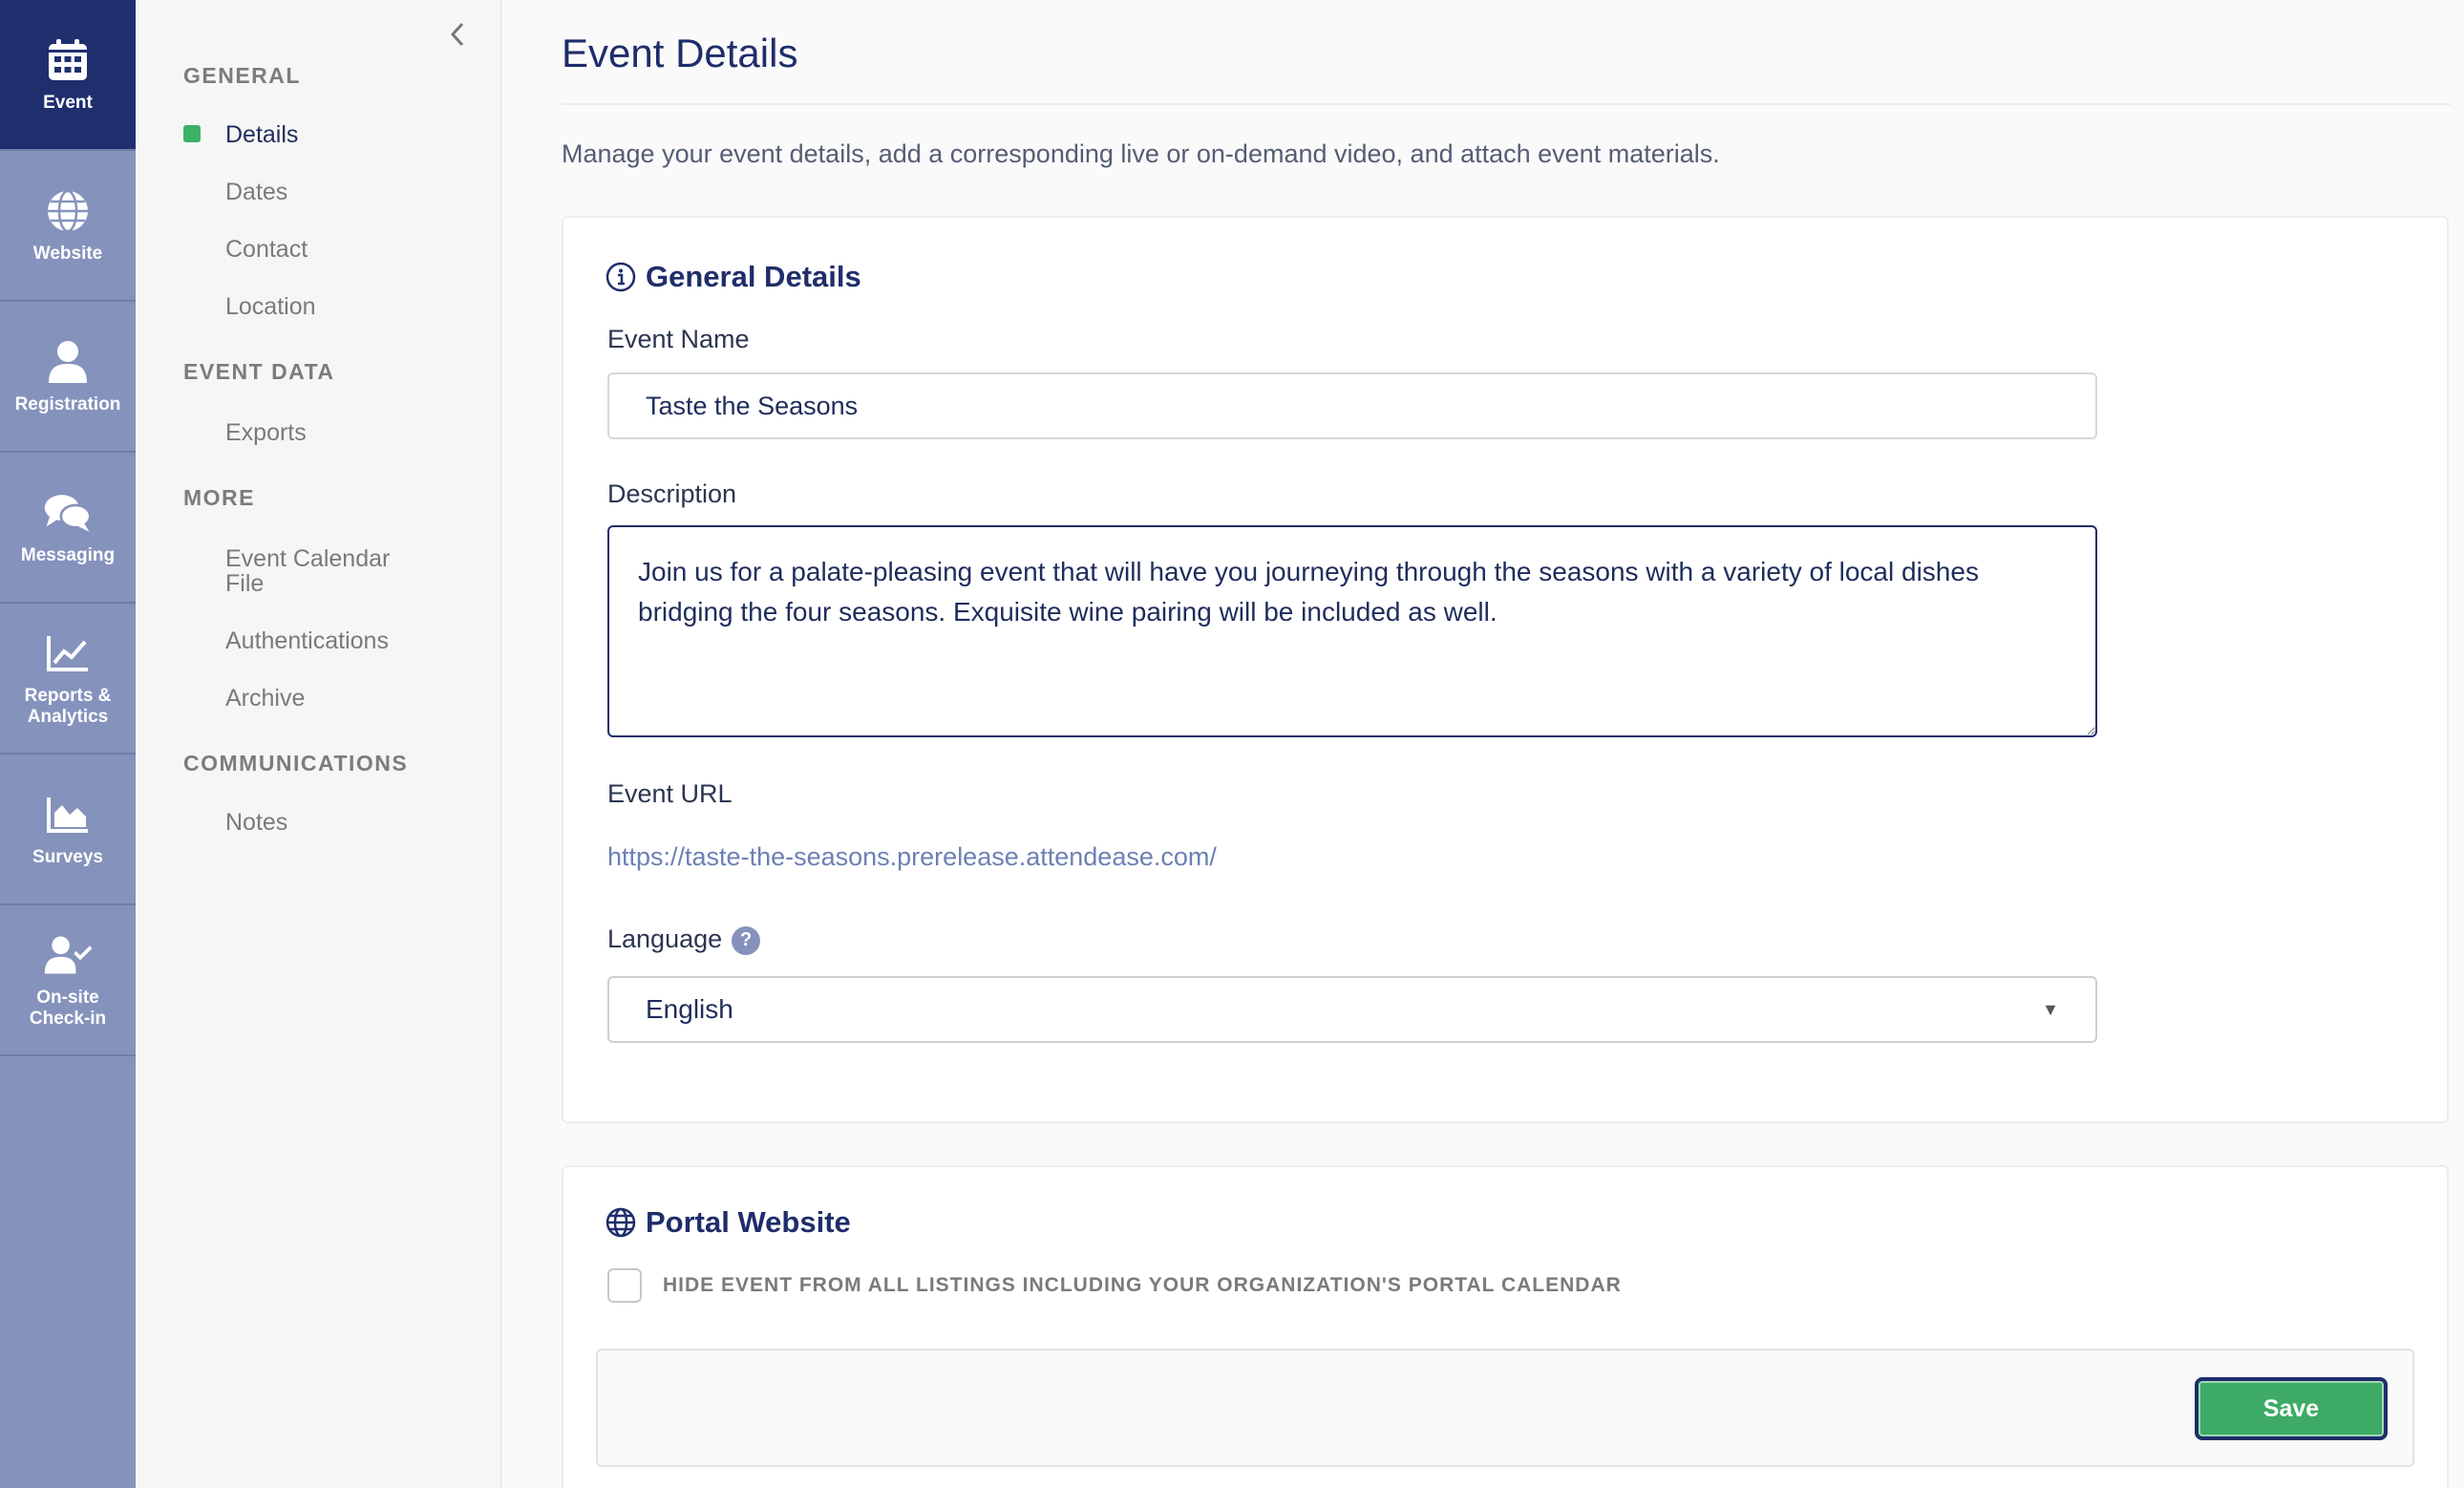  I want to click on info-icon, so click(620, 277).